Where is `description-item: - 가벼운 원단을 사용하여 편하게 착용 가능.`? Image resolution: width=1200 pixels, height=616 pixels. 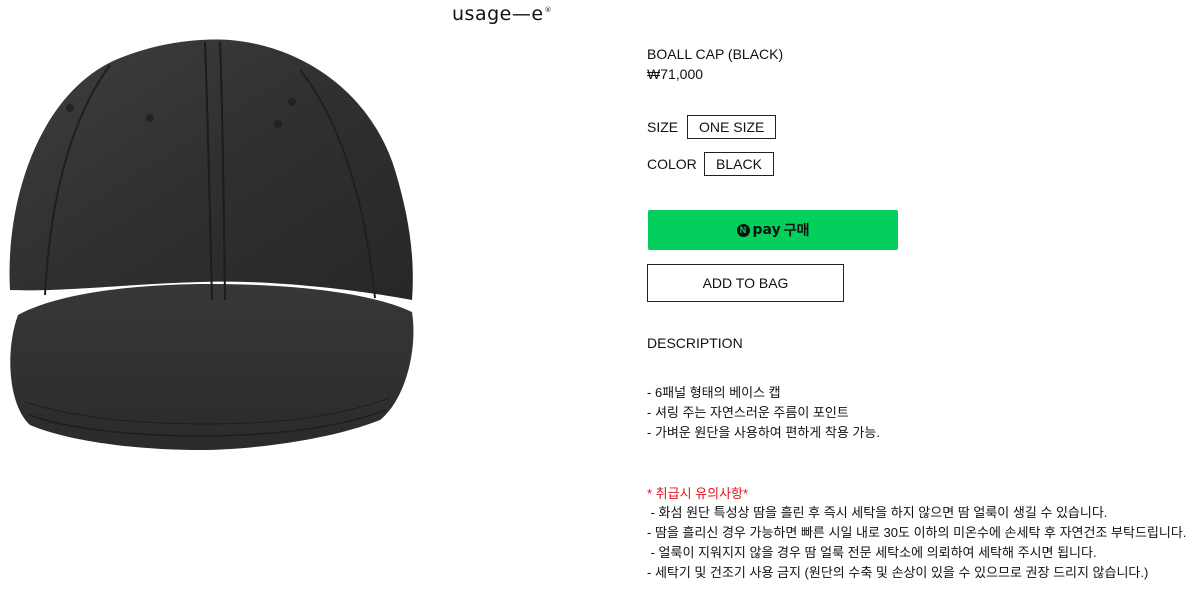 description-item: - 가벼운 원단을 사용하여 편하게 착용 가능. is located at coordinates (763, 432).